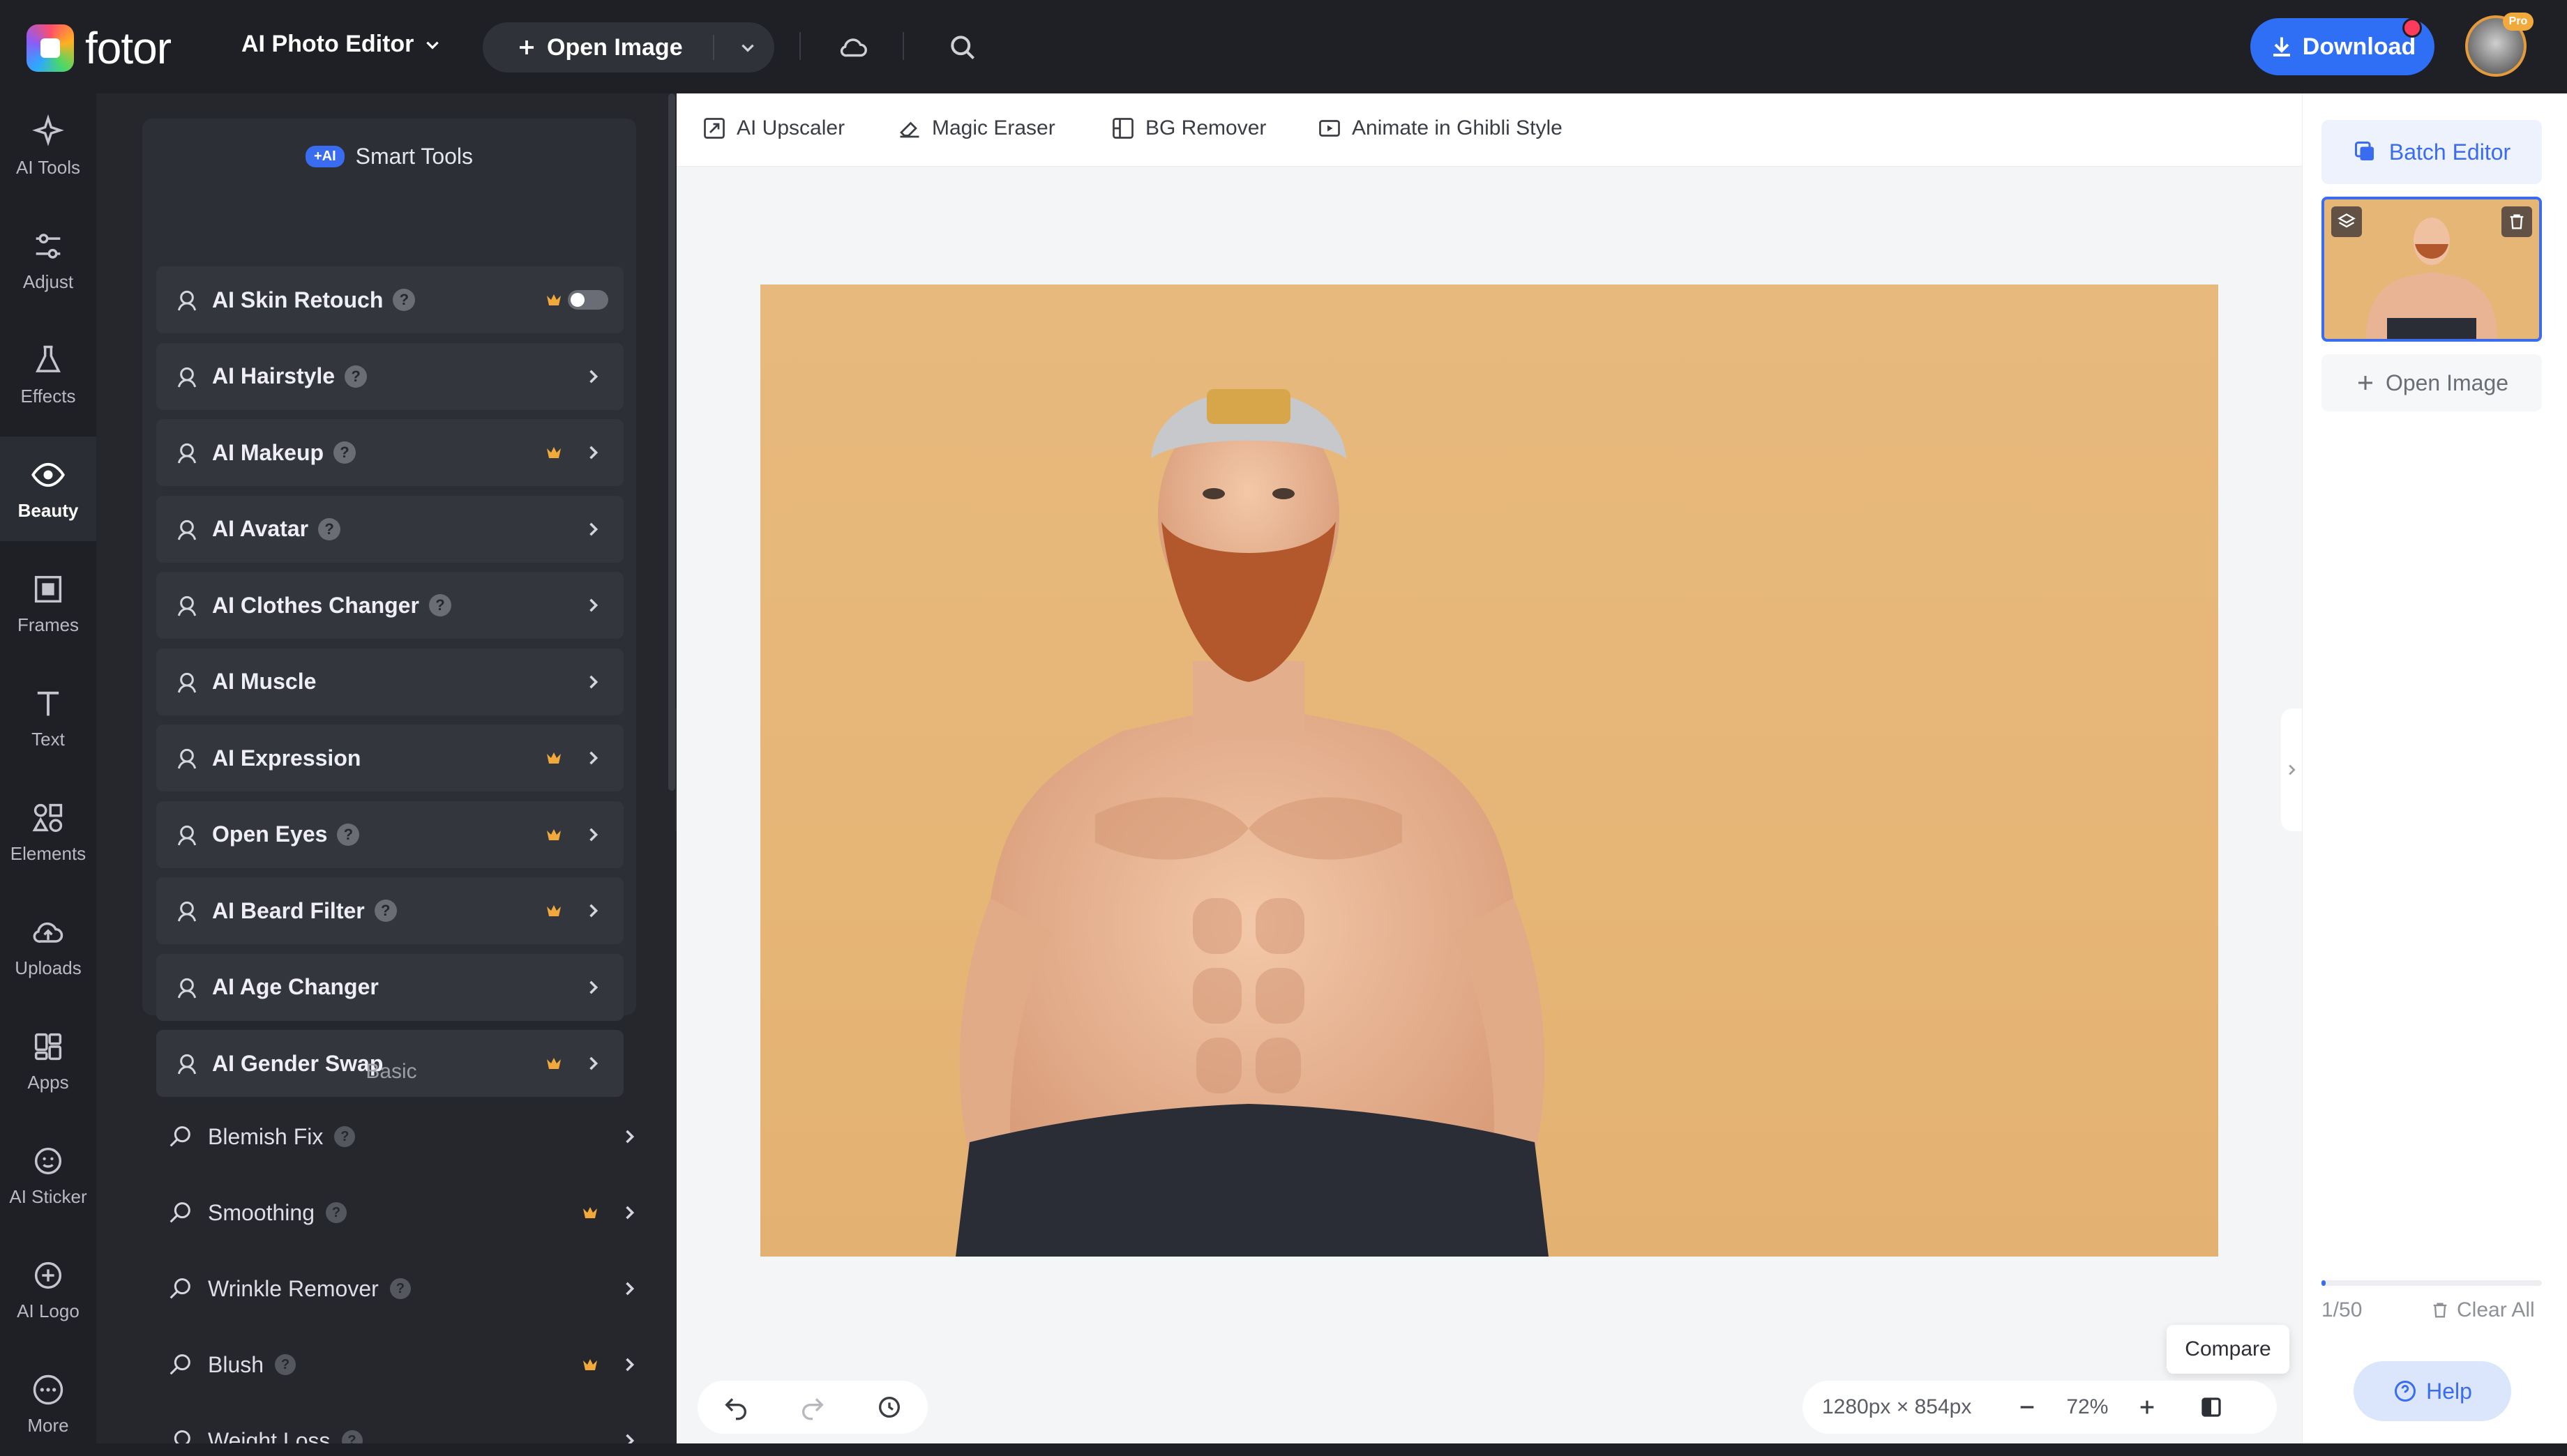  Describe the element at coordinates (402, 1425) in the screenshot. I see `basic-tool-weight-loss: Weight Loss?` at that location.